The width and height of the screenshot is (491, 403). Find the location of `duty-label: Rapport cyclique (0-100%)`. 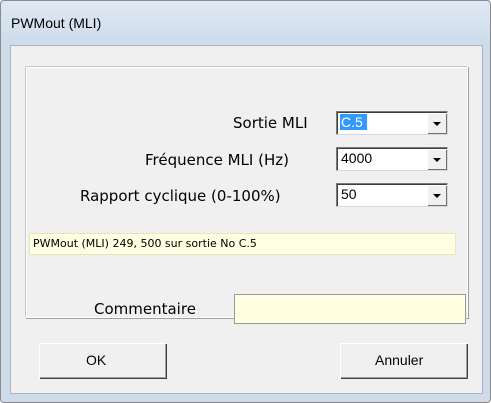

duty-label: Rapport cyclique (0-100%) is located at coordinates (180, 196).